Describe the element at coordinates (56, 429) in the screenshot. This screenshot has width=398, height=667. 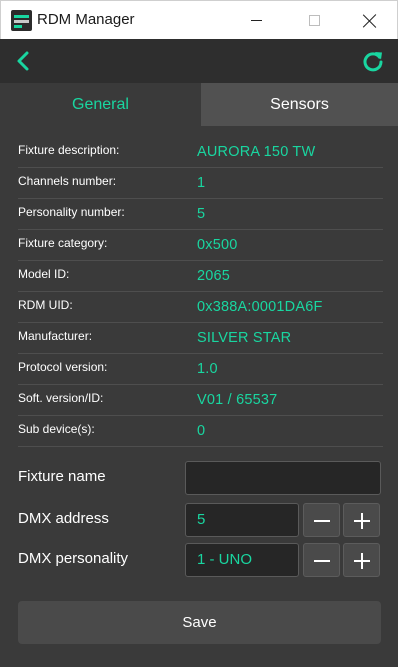
I see `info-label: Sub device(s):` at that location.